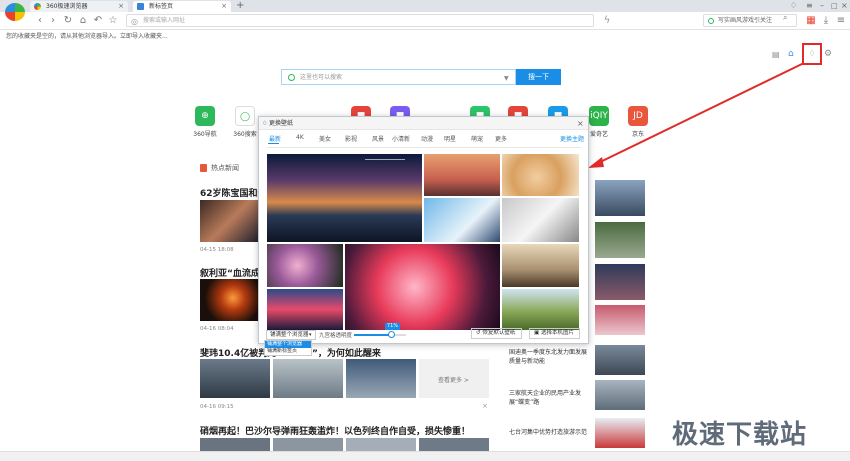 The image size is (850, 461). I want to click on layout-icon: ▤, so click(776, 54).